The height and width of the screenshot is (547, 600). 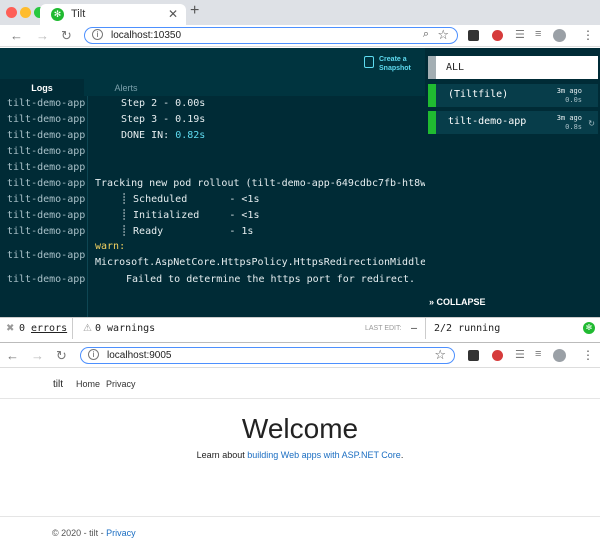 I want to click on nav-home-link: Home, so click(x=88, y=384).